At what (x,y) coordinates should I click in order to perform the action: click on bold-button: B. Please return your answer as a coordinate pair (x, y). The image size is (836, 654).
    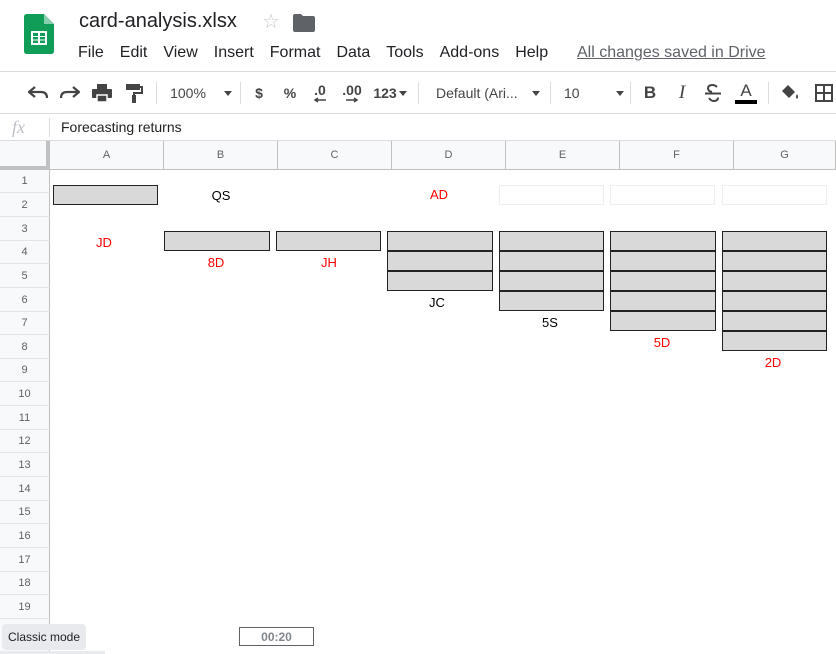
    Looking at the image, I should click on (650, 93).